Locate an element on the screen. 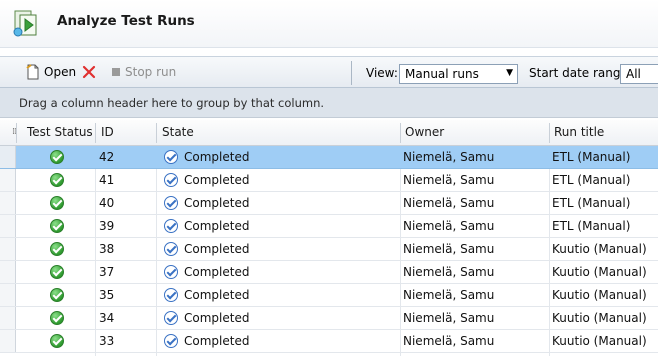 The width and height of the screenshot is (658, 356). open-document-icon is located at coordinates (32, 72).